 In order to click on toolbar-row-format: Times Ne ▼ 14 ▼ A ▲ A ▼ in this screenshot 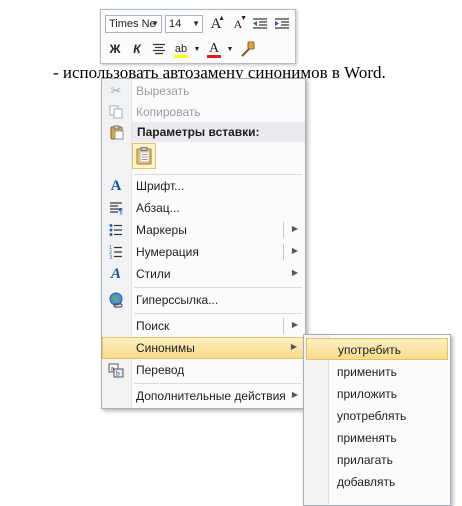, I will do `click(199, 24)`.